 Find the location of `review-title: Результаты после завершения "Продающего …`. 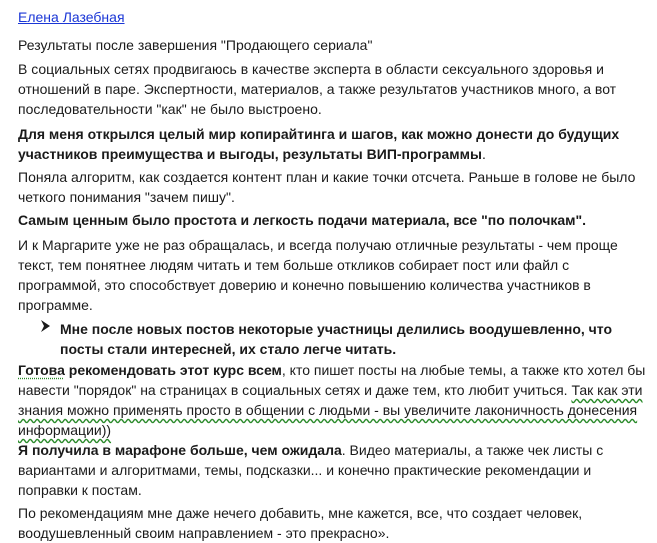

review-title: Результаты после завершения "Продающего … is located at coordinates (195, 45).